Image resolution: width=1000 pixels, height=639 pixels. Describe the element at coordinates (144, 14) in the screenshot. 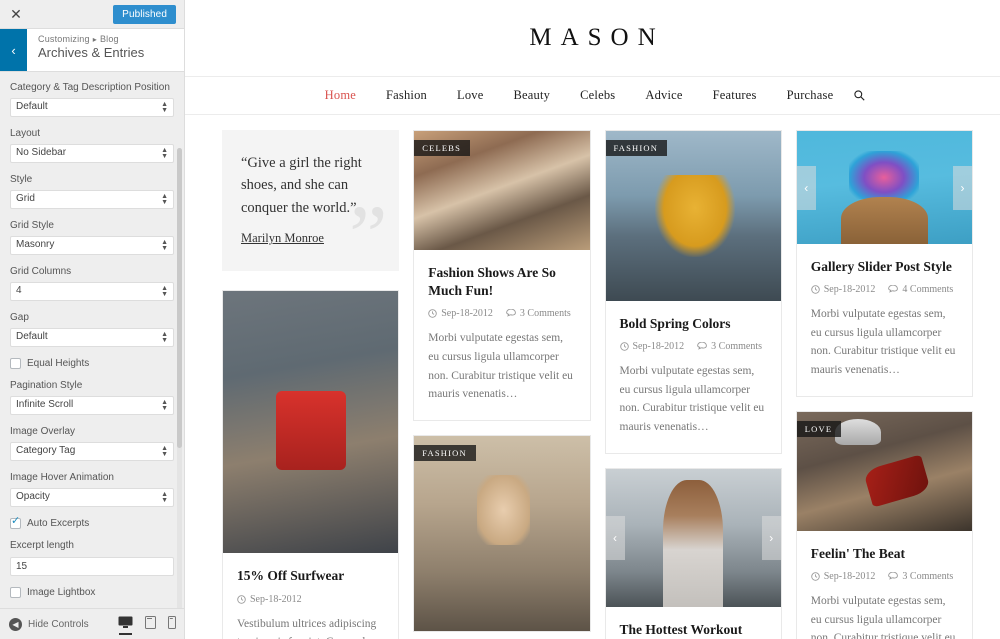

I see `publish-button: Published` at that location.